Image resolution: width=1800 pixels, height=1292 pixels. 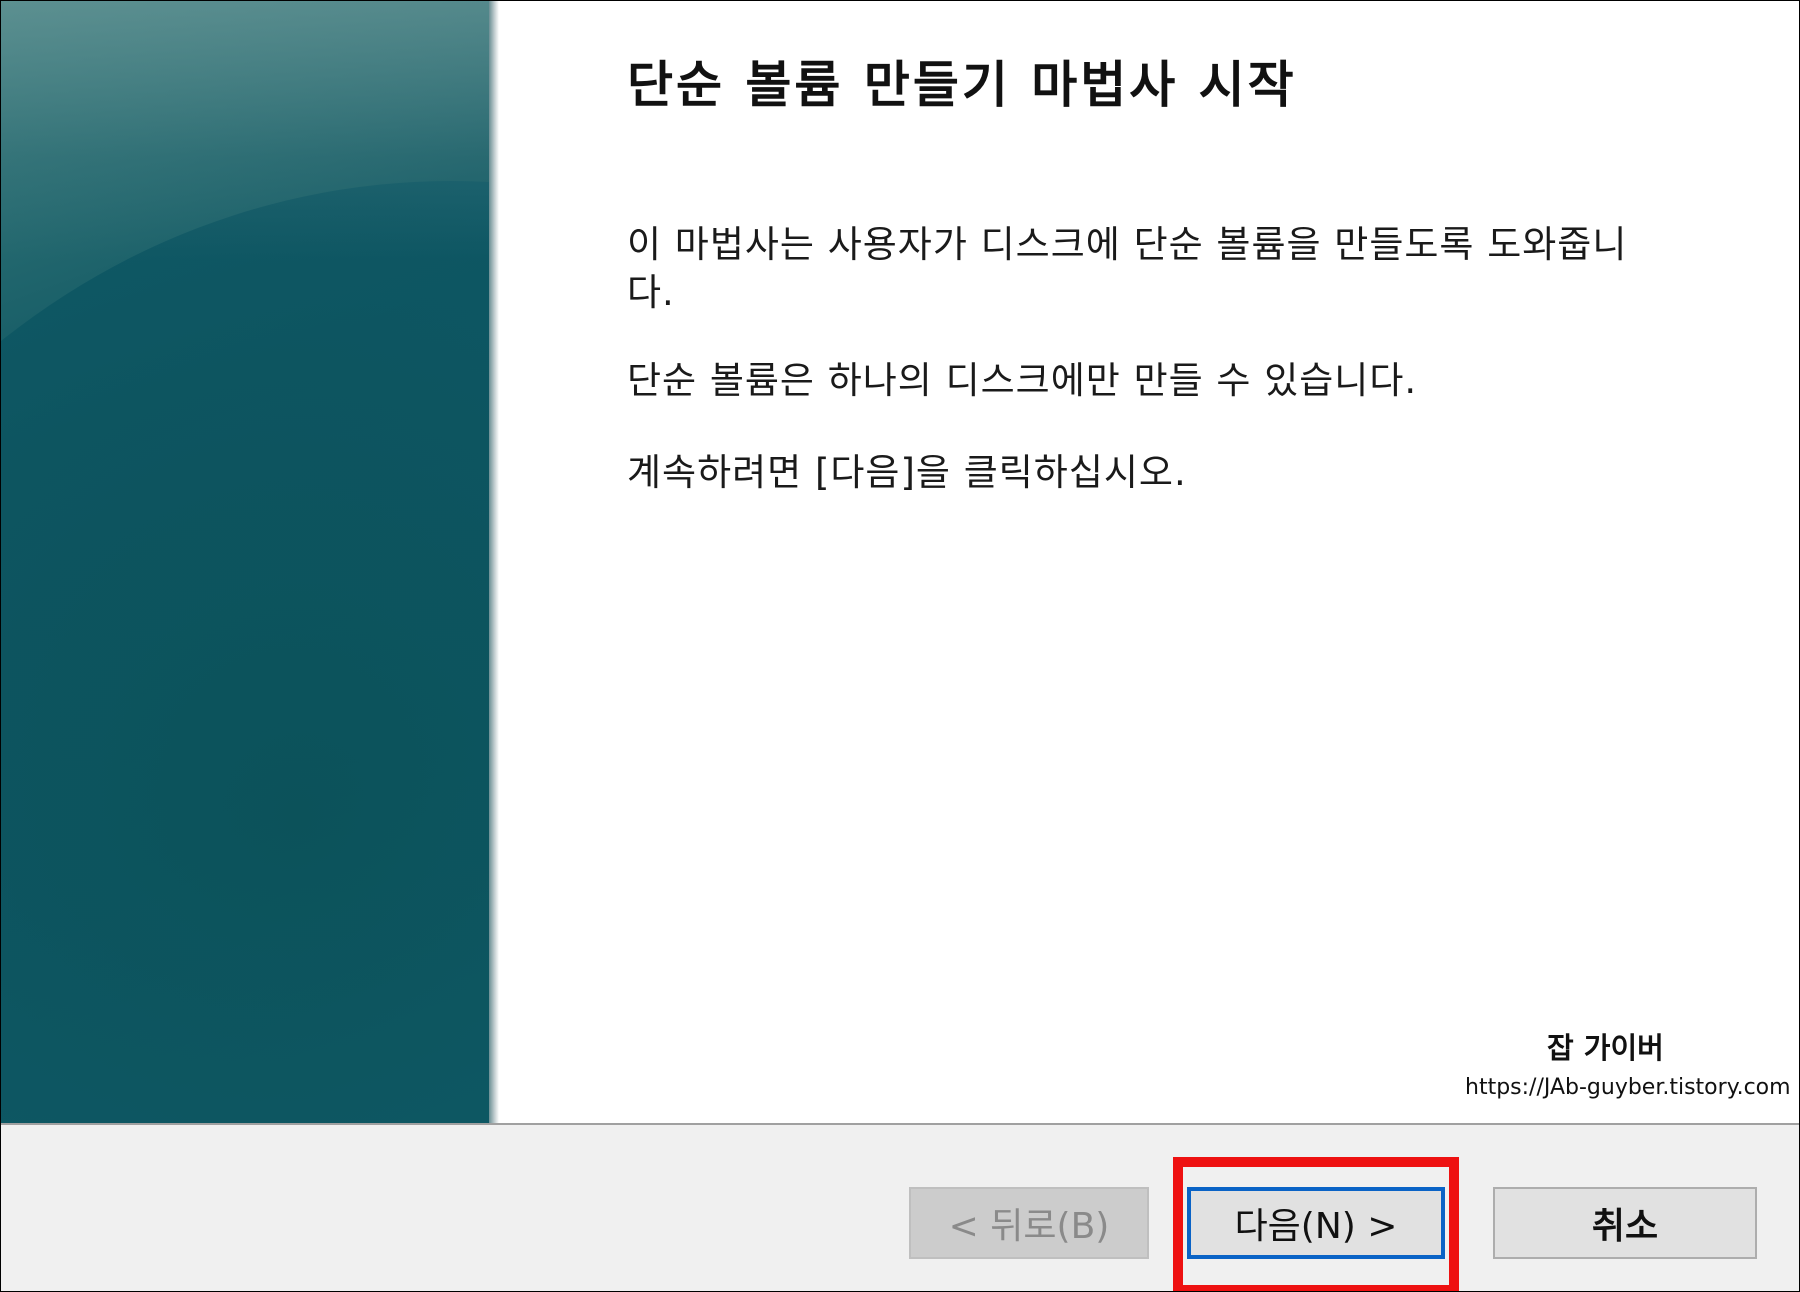 I want to click on next-button: 다음(N) >, so click(x=1316, y=1223).